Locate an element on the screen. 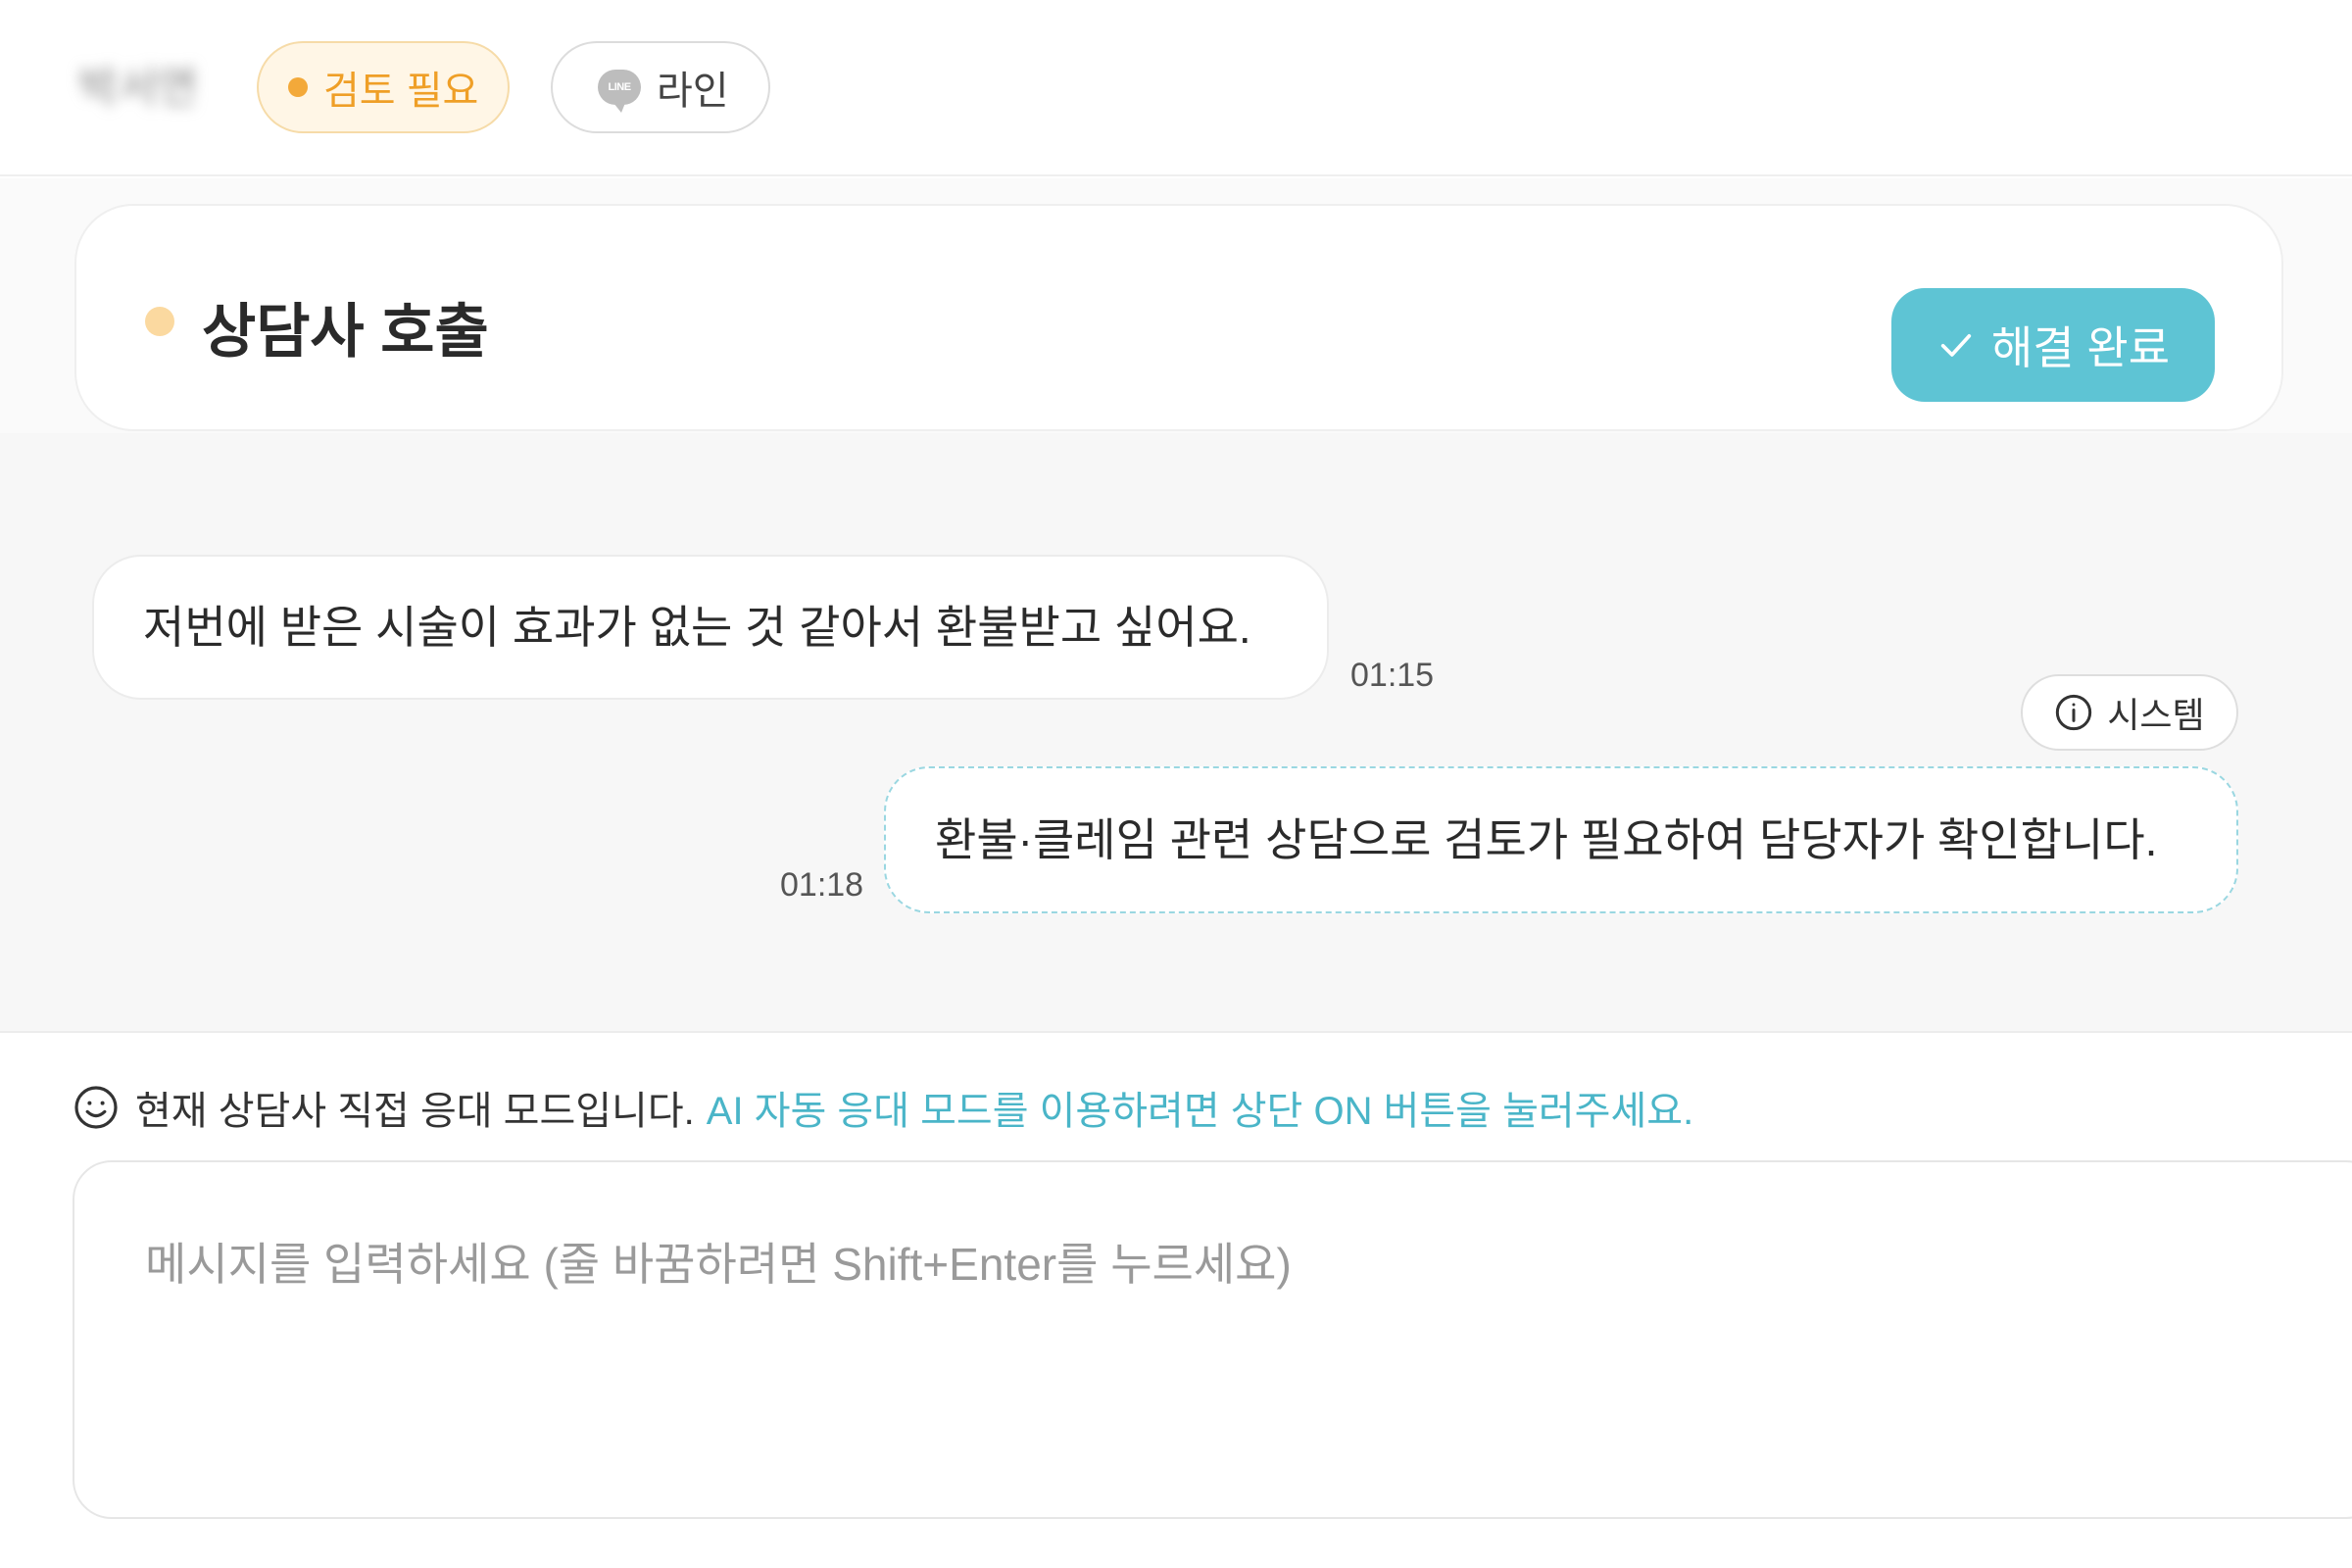 This screenshot has height=1568, width=2352. status-badge: 검토 필요 is located at coordinates (383, 87).